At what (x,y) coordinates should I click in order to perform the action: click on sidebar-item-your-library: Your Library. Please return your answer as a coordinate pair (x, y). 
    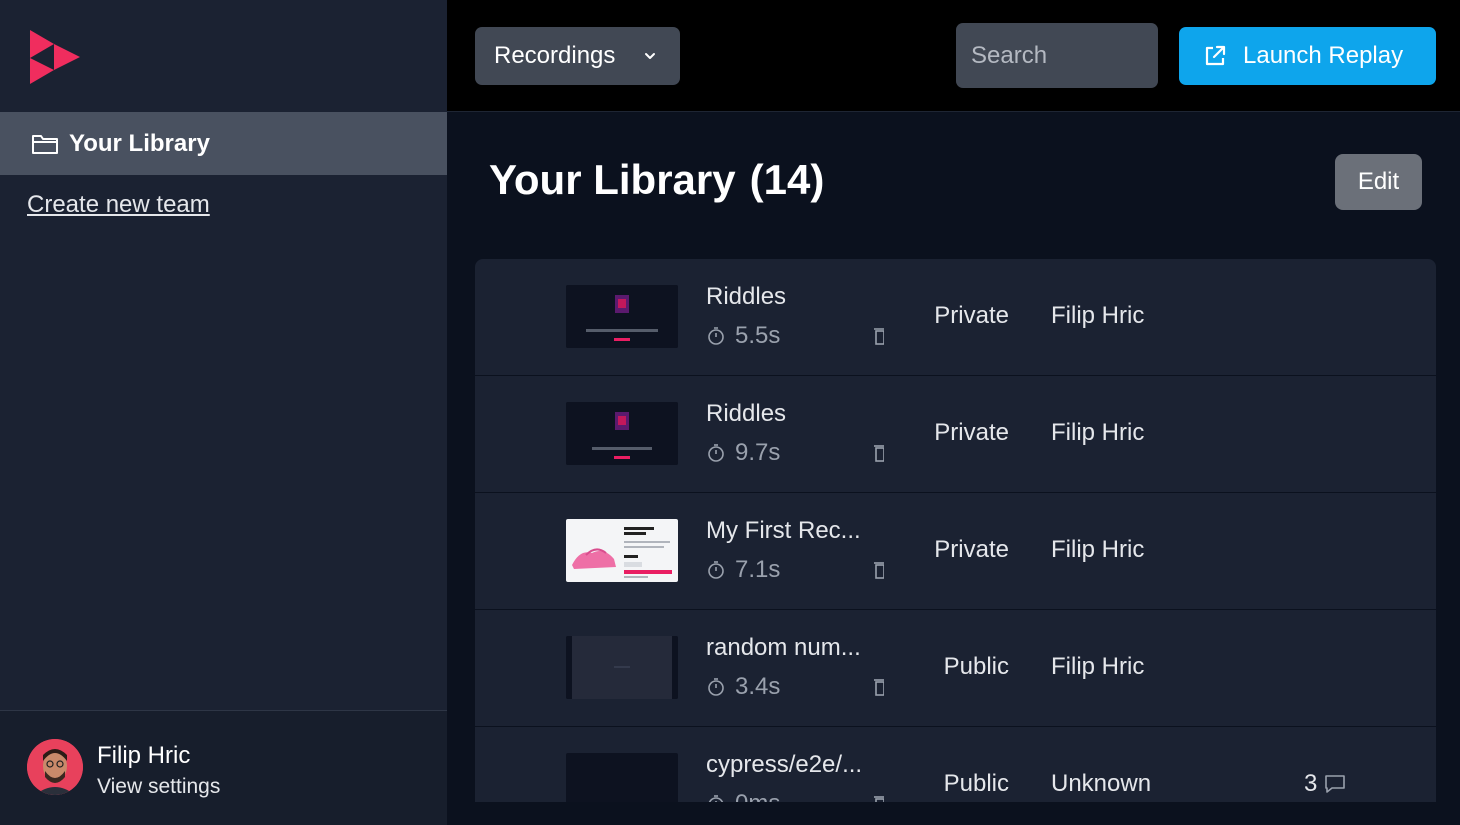
    Looking at the image, I should click on (223, 143).